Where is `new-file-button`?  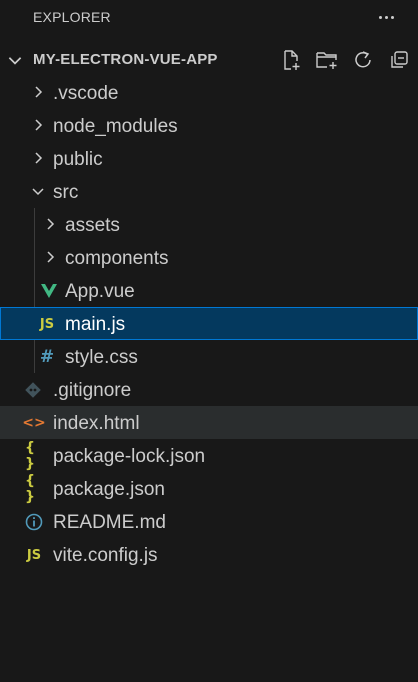 new-file-button is located at coordinates (291, 60).